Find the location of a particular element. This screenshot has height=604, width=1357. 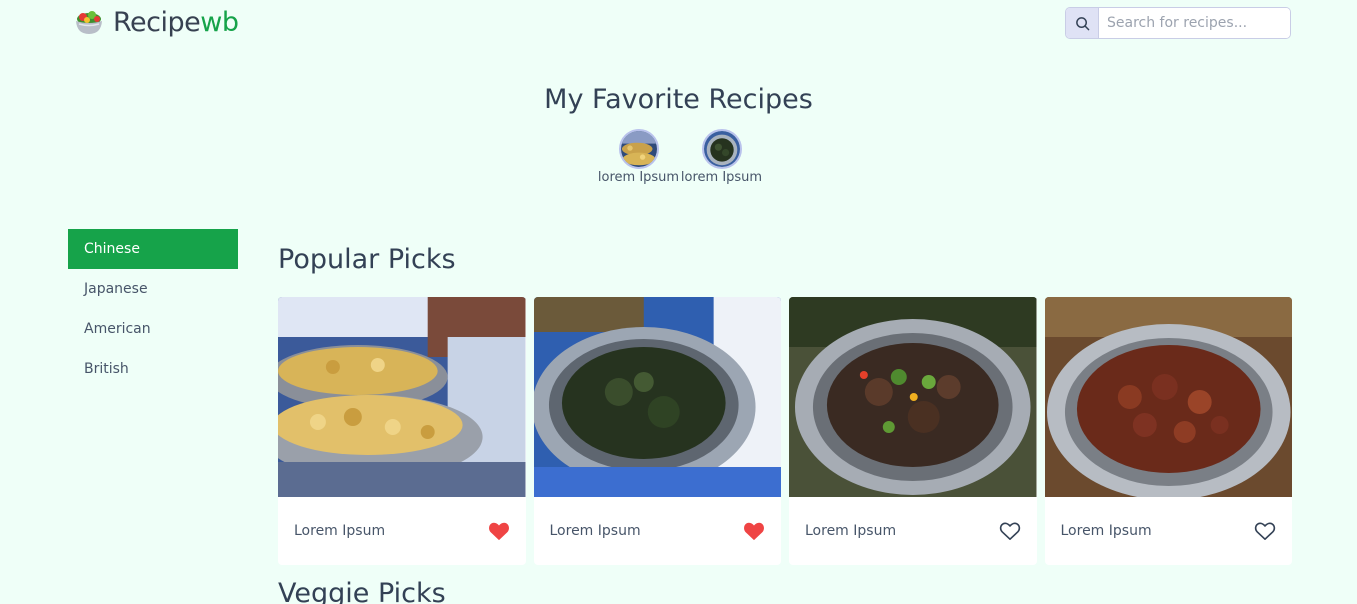

category-sidebar: Chinese Japanese American British is located at coordinates (153, 309).